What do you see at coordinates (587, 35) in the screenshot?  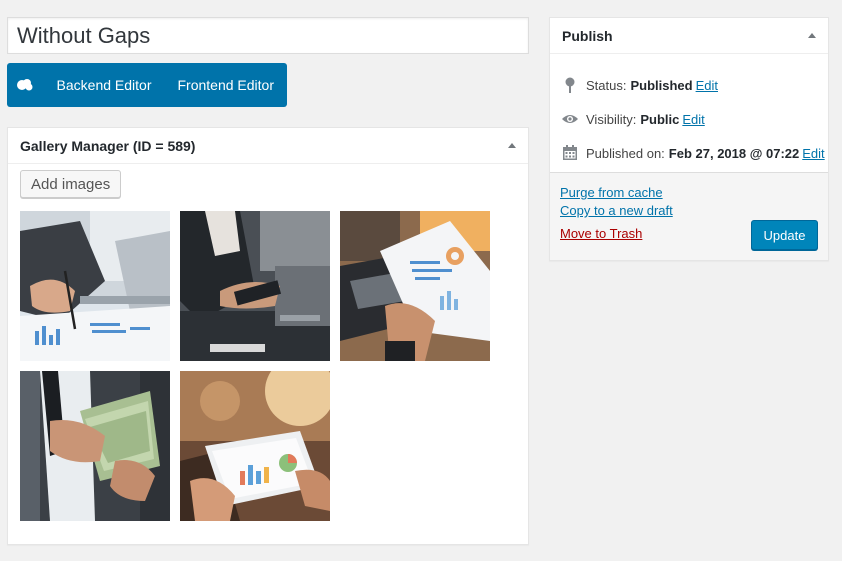 I see `publish-title: Publish` at bounding box center [587, 35].